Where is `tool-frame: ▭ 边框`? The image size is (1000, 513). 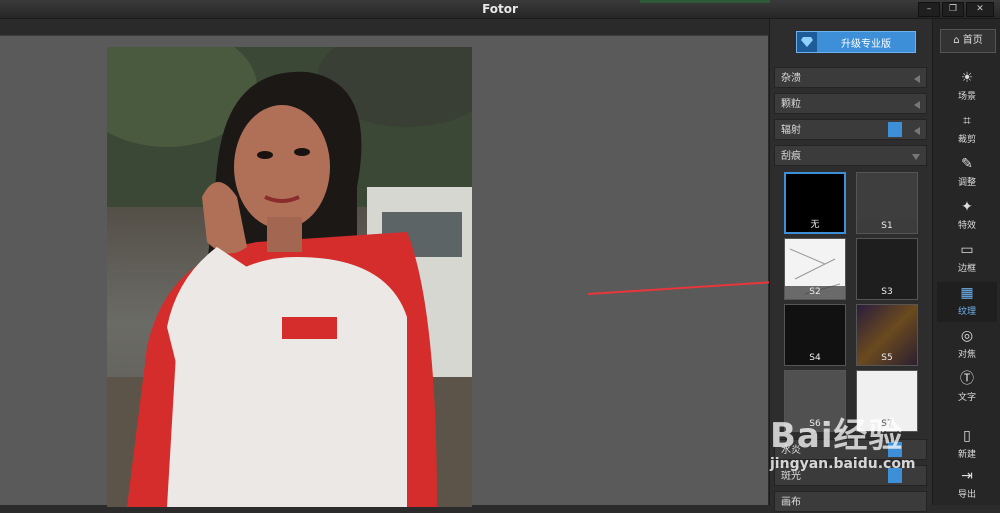 tool-frame: ▭ 边框 is located at coordinates (967, 259).